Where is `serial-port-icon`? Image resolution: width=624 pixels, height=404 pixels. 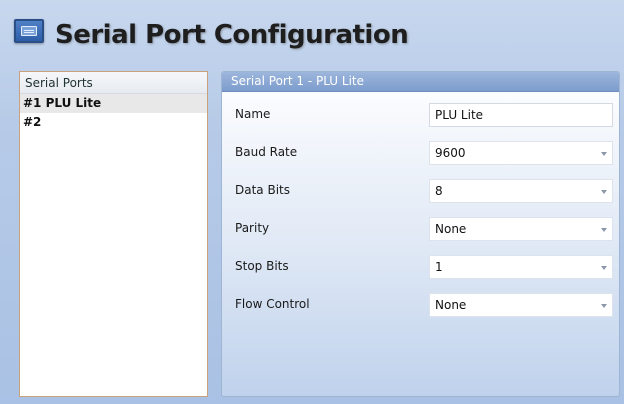 serial-port-icon is located at coordinates (29, 31).